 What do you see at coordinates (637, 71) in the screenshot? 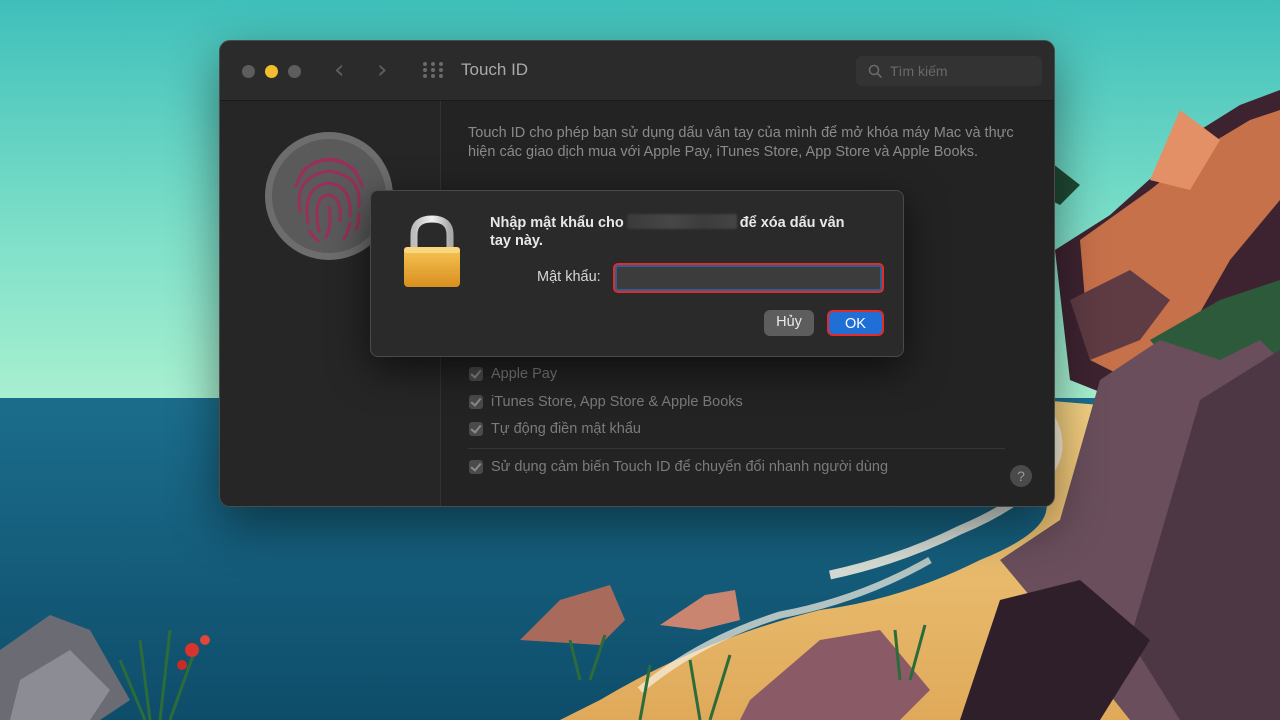
I see `window-titlebar: ‹ › Touch ID Tìm kiếm` at bounding box center [637, 71].